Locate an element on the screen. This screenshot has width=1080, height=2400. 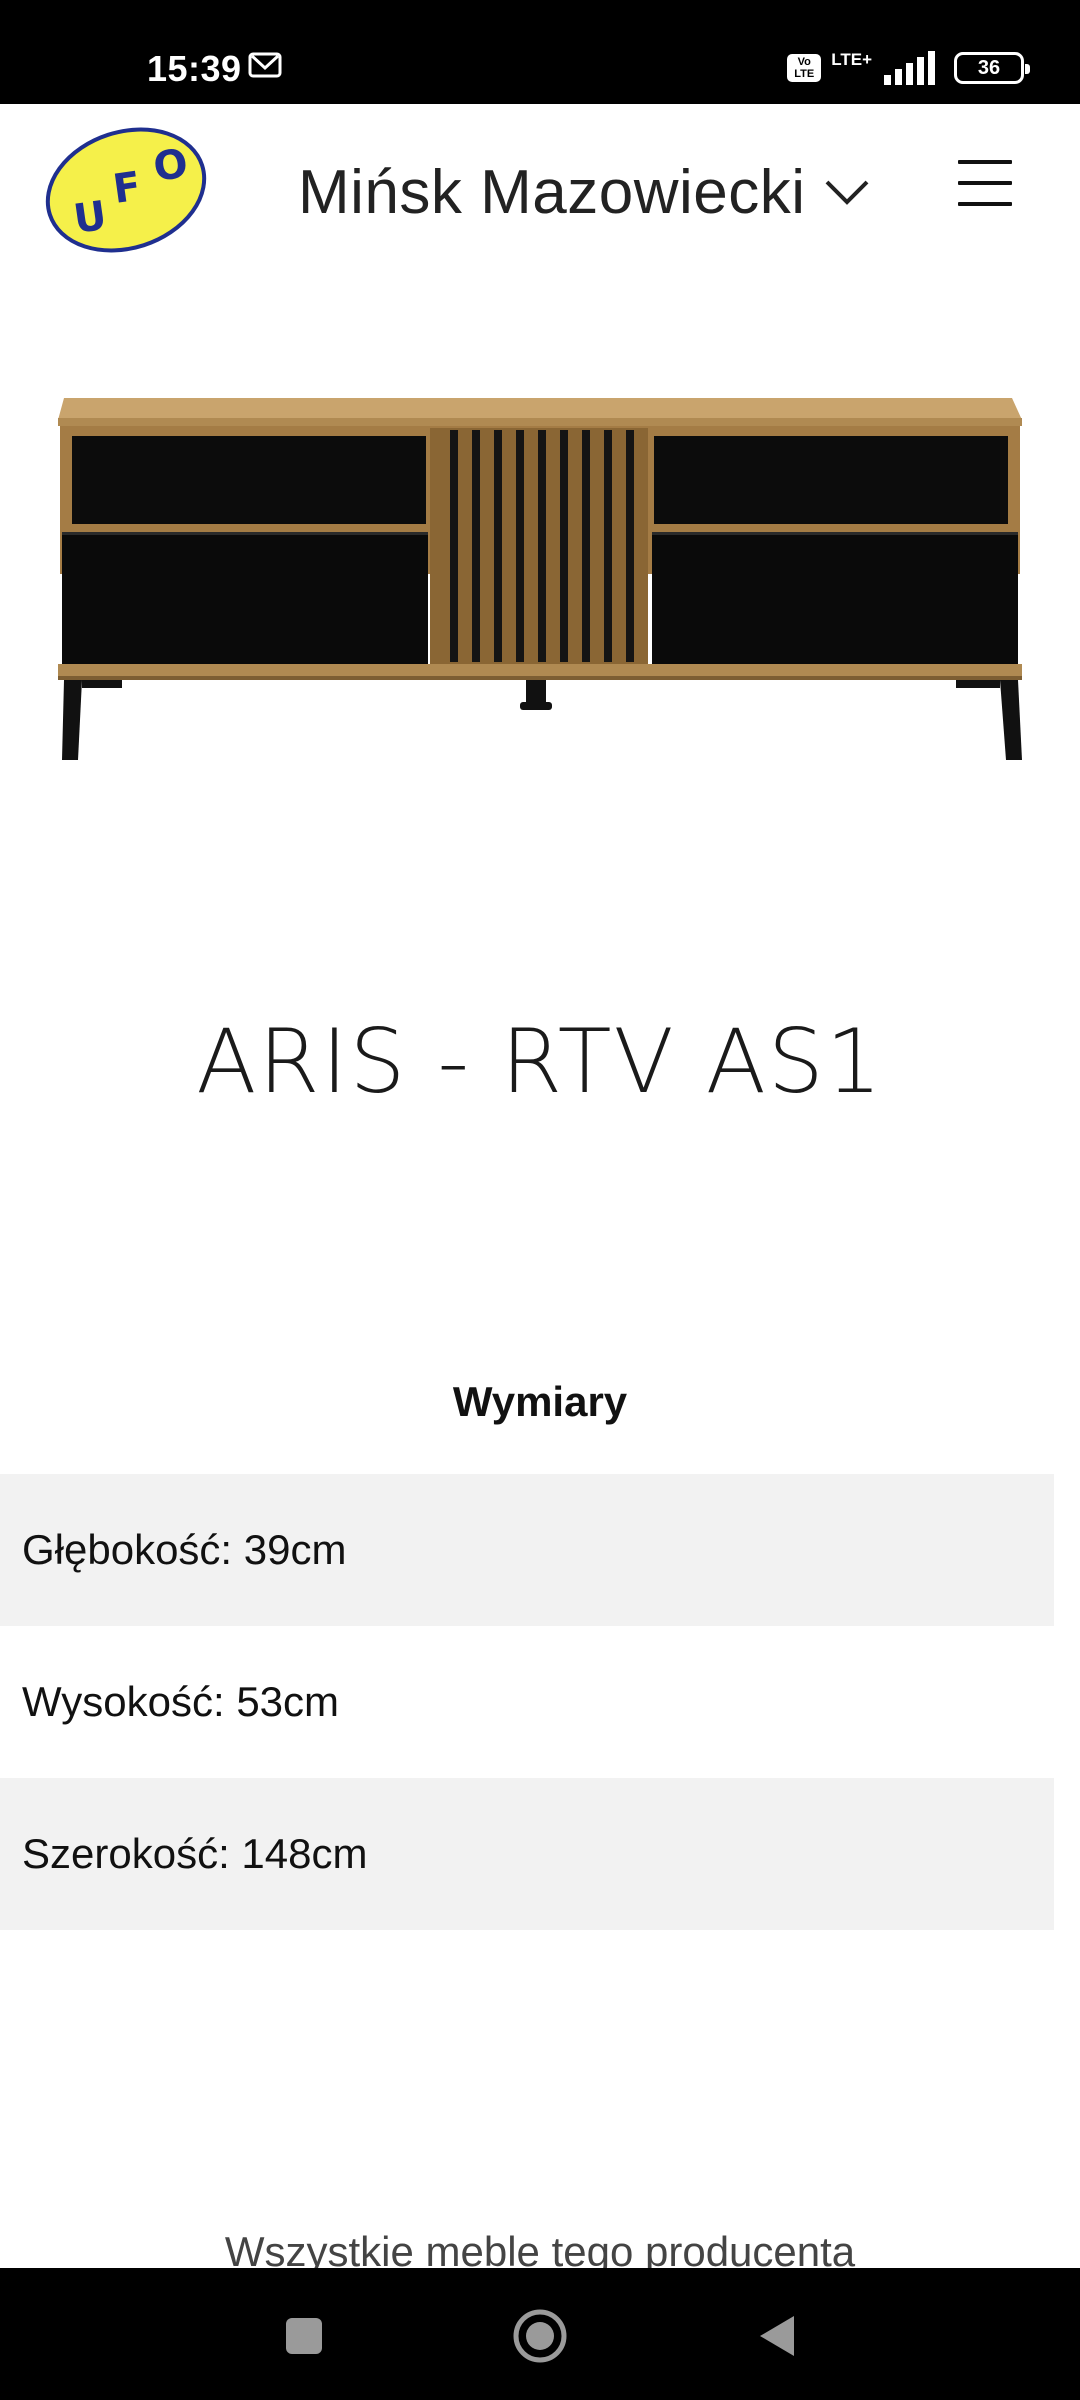
battery-level: 36 is located at coordinates (989, 67).